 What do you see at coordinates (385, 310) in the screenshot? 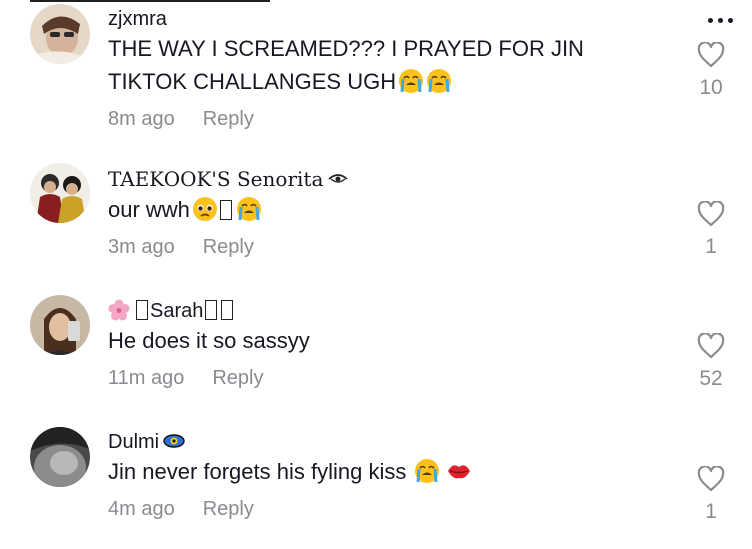
I see `comment-username: Sarah` at bounding box center [385, 310].